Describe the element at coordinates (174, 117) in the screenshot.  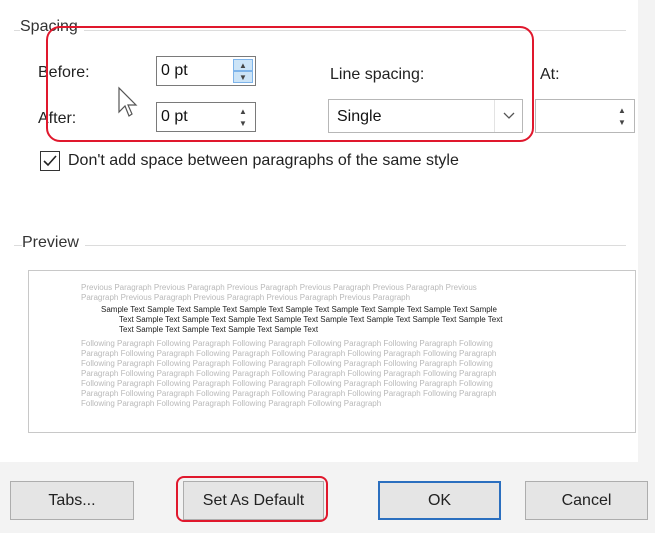
I see `after-value: 0 pt` at that location.